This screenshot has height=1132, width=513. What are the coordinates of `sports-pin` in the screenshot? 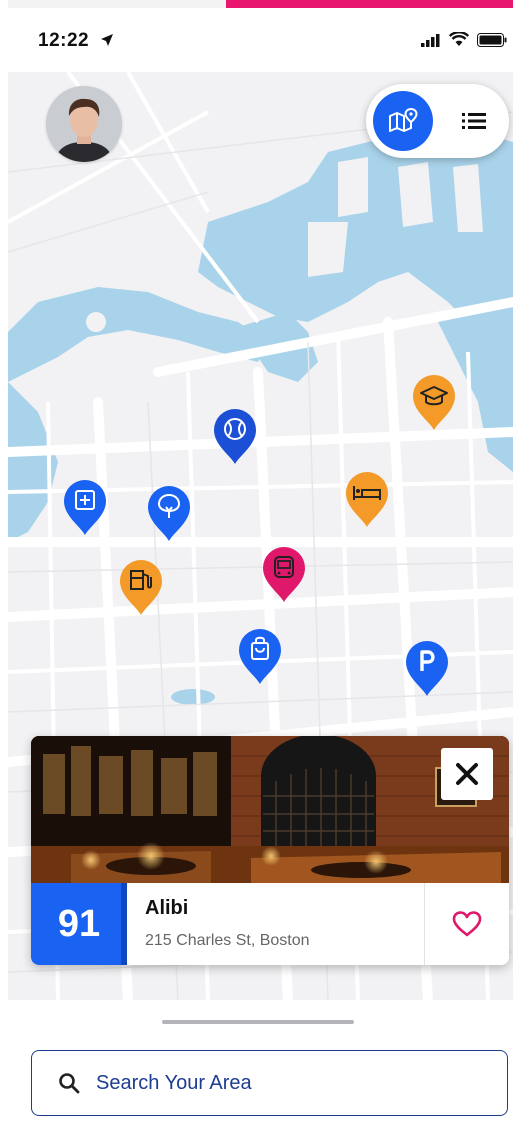 It's located at (235, 436).